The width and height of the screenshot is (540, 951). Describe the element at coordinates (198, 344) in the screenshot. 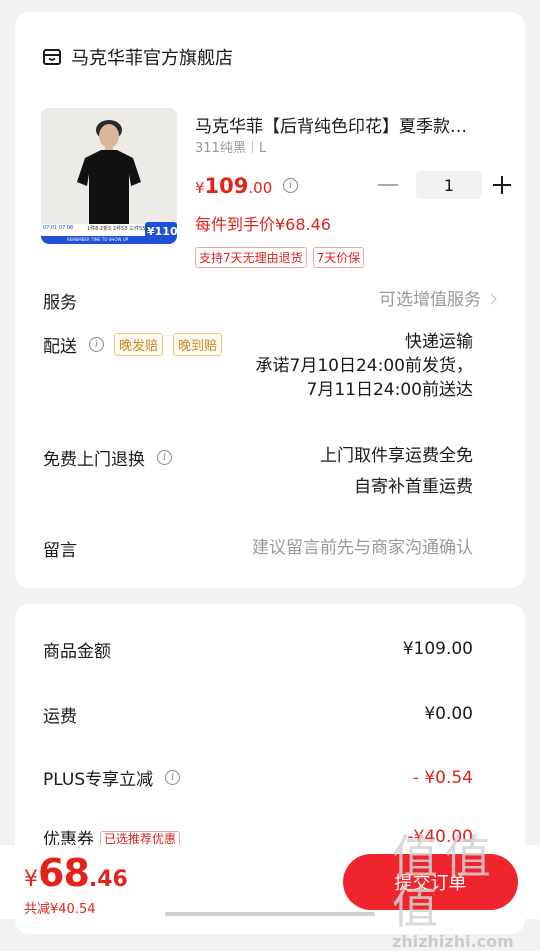

I see `late-arrive-tag: 晚到赔` at that location.